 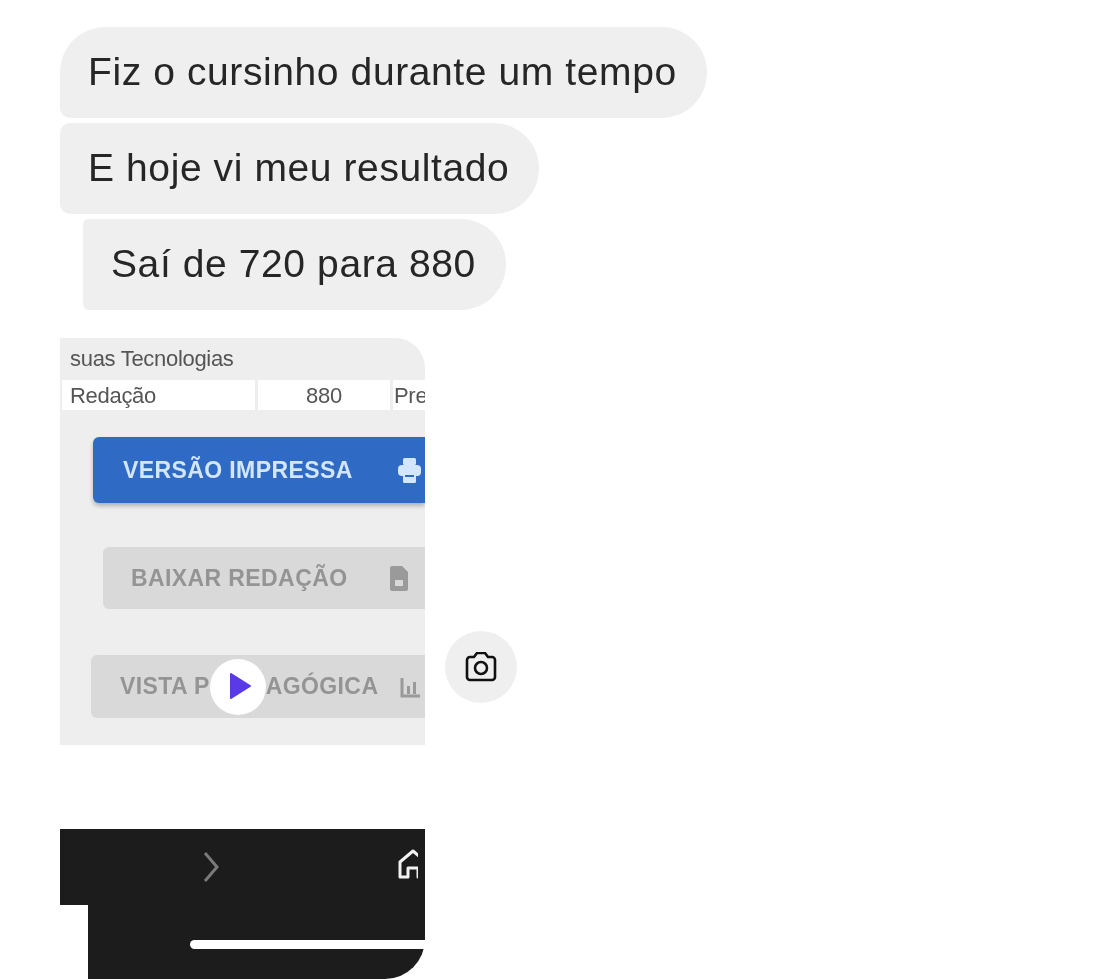 What do you see at coordinates (259, 470) in the screenshot?
I see `print-version-button: VERSÃO IMPRESSA` at bounding box center [259, 470].